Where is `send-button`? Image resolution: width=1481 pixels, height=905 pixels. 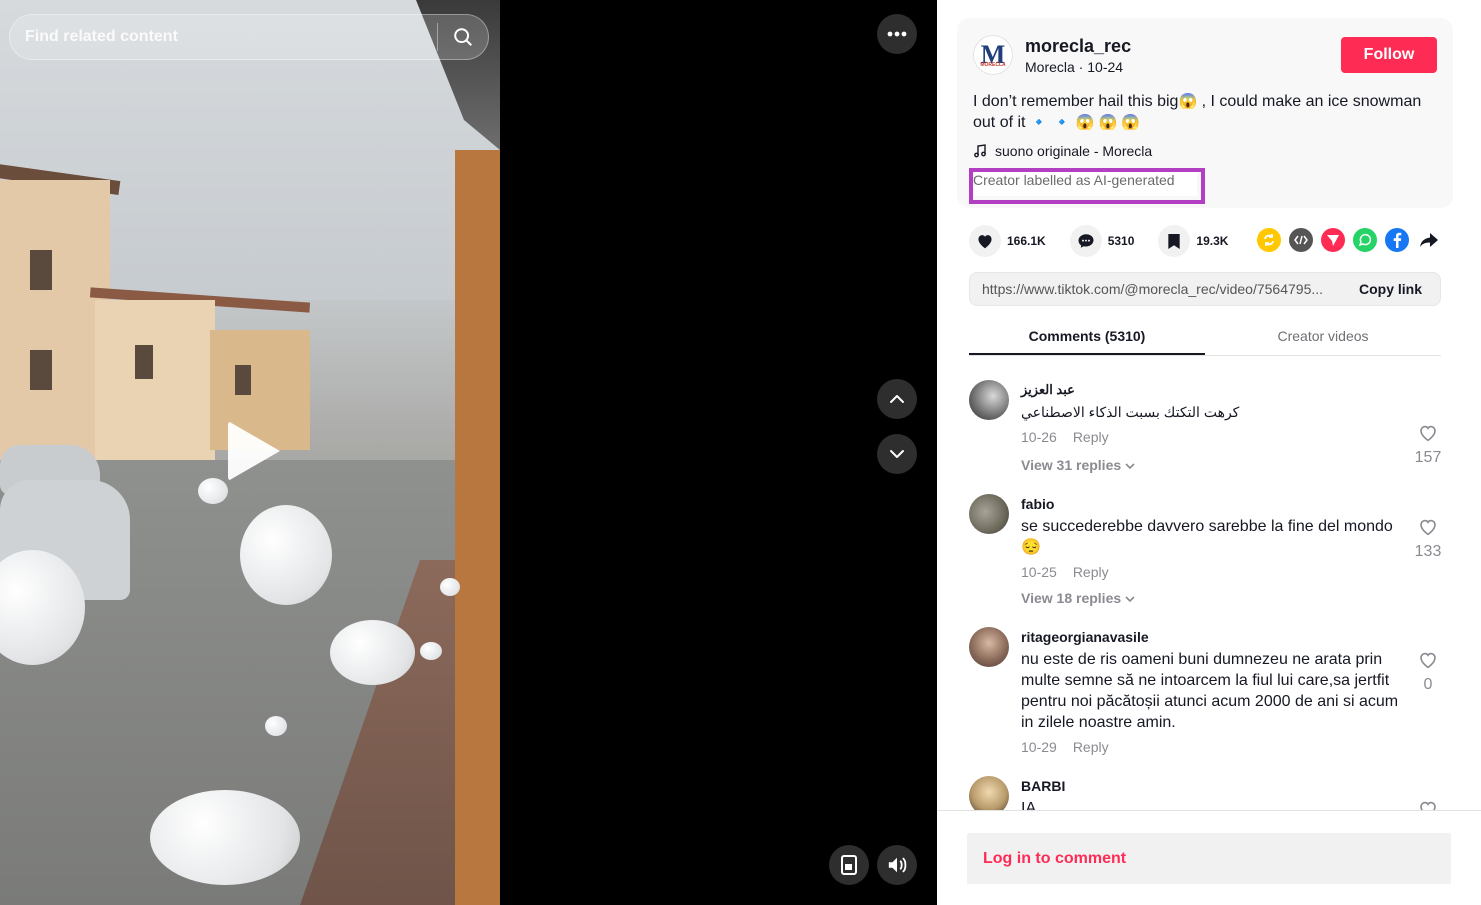 send-button is located at coordinates (1333, 240).